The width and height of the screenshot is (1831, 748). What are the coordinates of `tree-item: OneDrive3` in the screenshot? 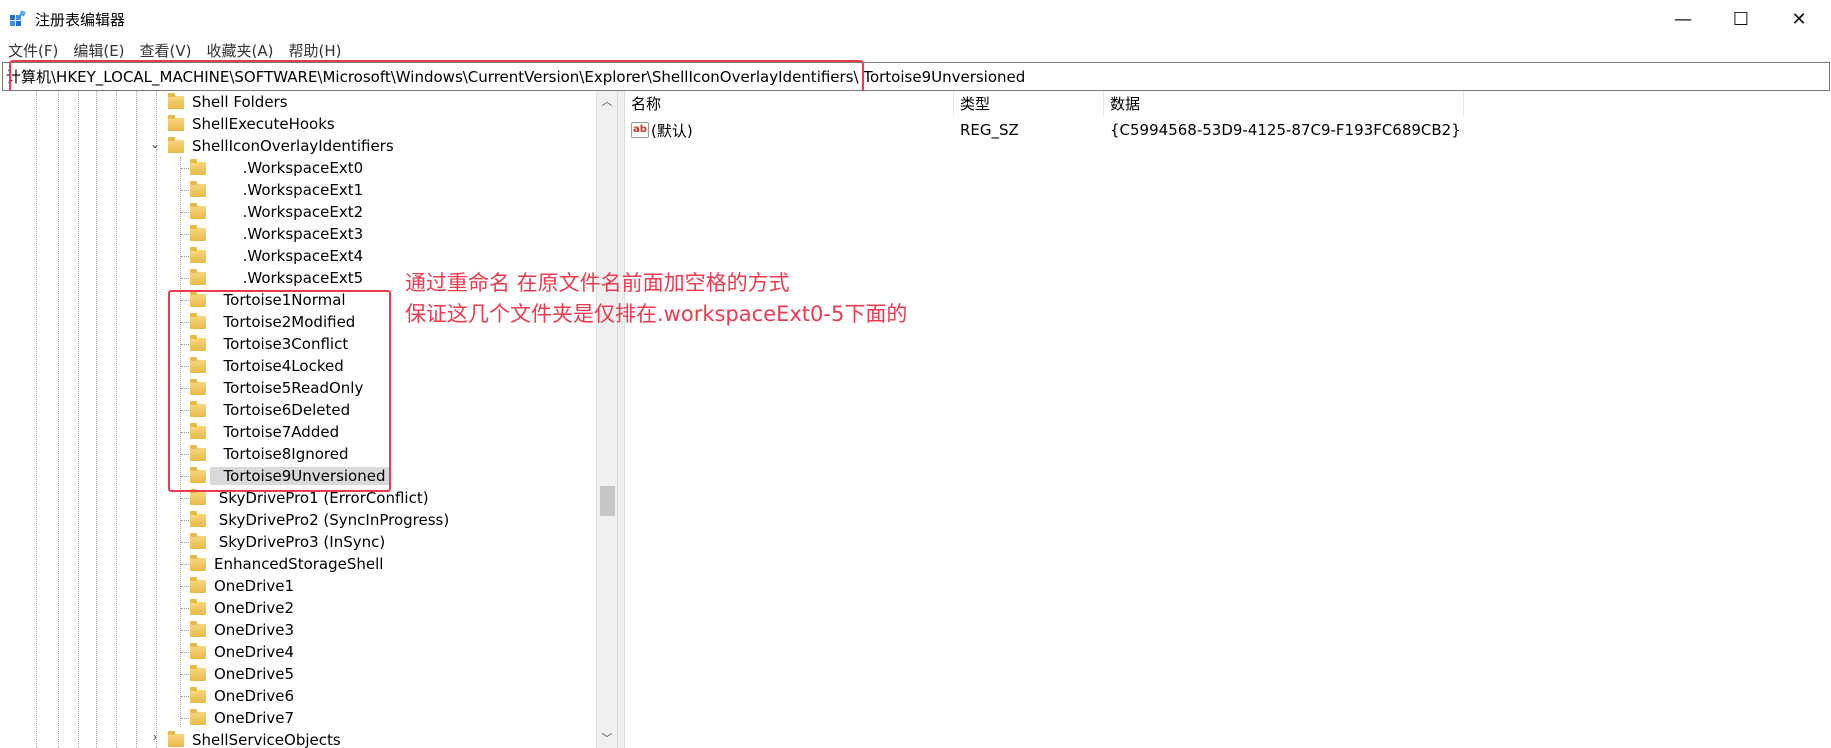 It's located at (242, 630).